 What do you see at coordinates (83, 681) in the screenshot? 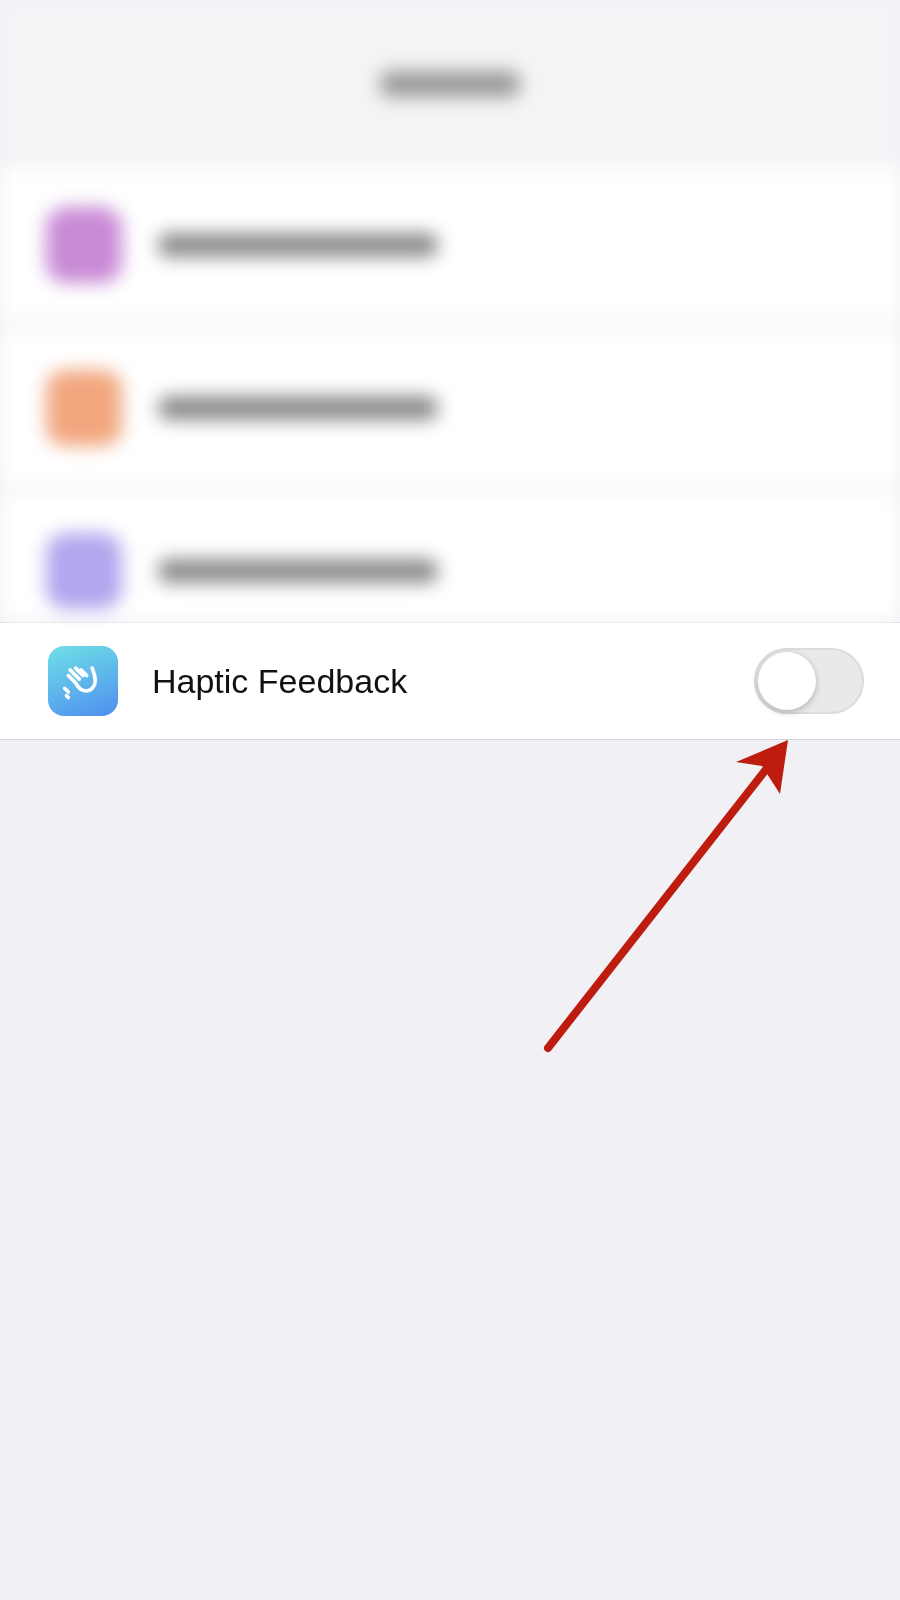
I see `hand-icon` at bounding box center [83, 681].